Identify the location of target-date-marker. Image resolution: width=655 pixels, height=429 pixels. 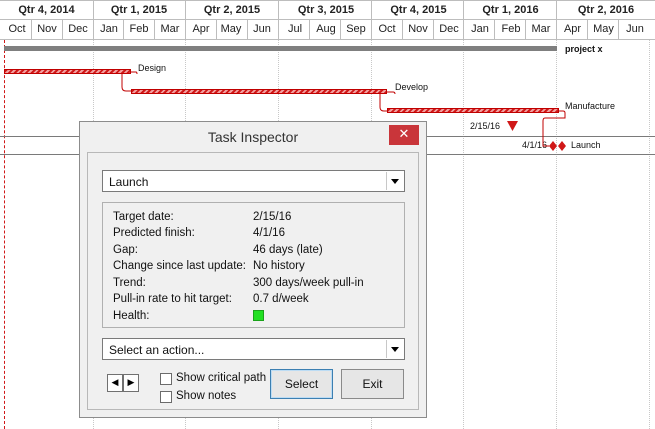
(512, 126).